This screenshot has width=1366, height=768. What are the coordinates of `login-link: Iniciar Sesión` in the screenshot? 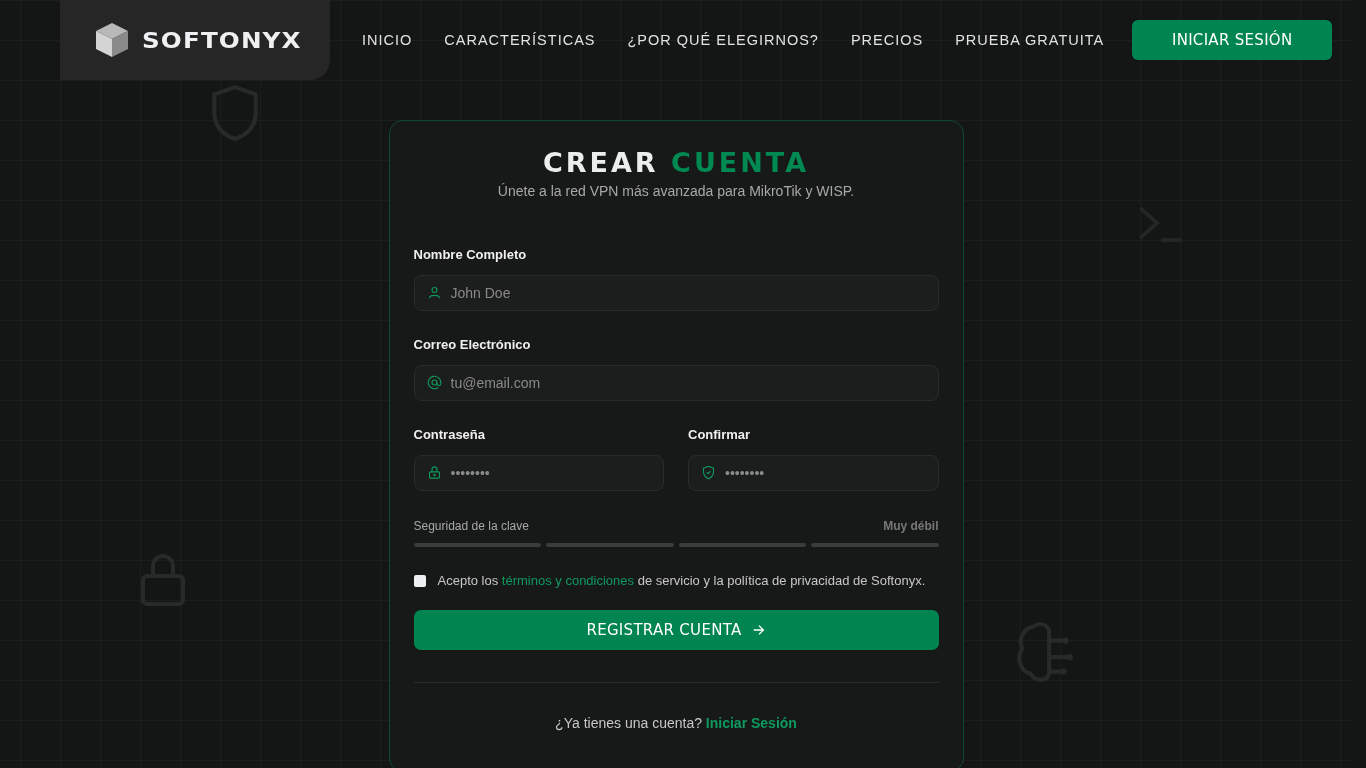 It's located at (751, 723).